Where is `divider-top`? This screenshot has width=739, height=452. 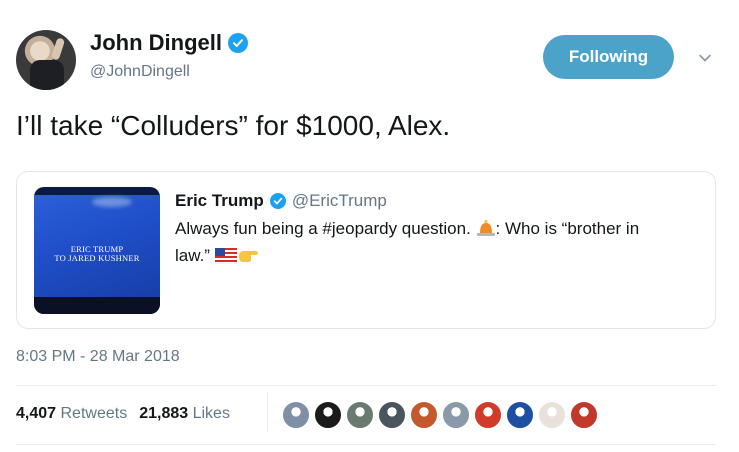
divider-top is located at coordinates (366, 385).